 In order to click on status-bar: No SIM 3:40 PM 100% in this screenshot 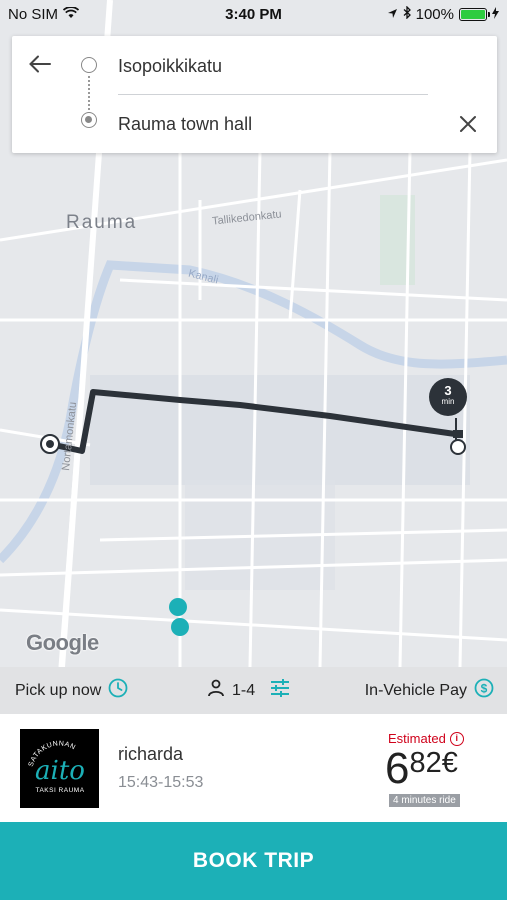, I will do `click(253, 14)`.